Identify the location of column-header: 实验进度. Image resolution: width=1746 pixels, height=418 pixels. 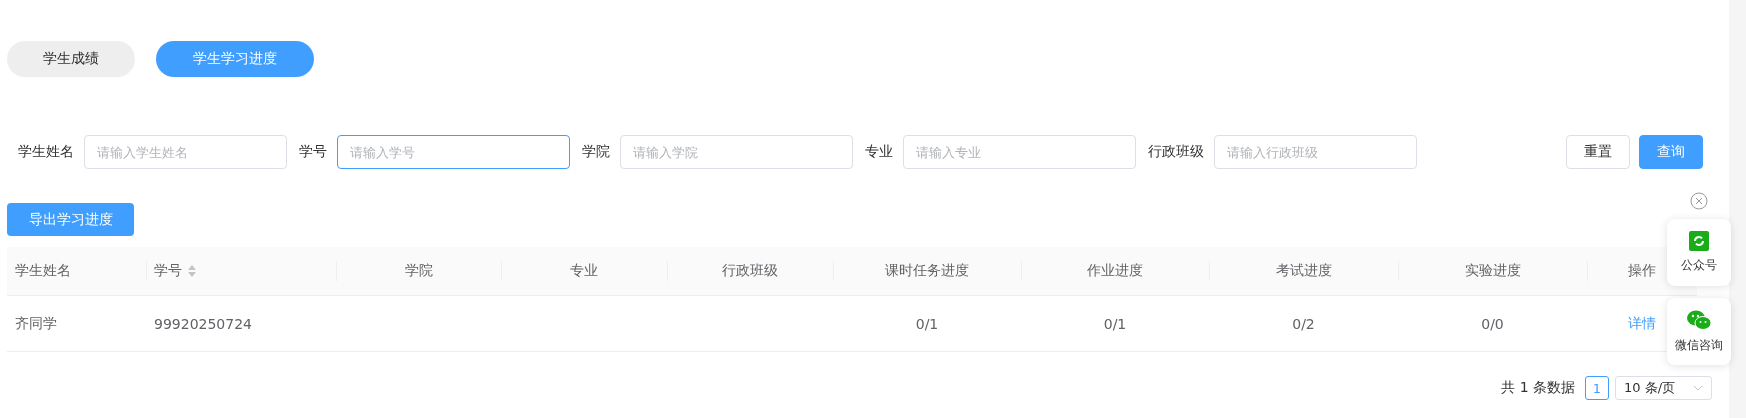
(1492, 271).